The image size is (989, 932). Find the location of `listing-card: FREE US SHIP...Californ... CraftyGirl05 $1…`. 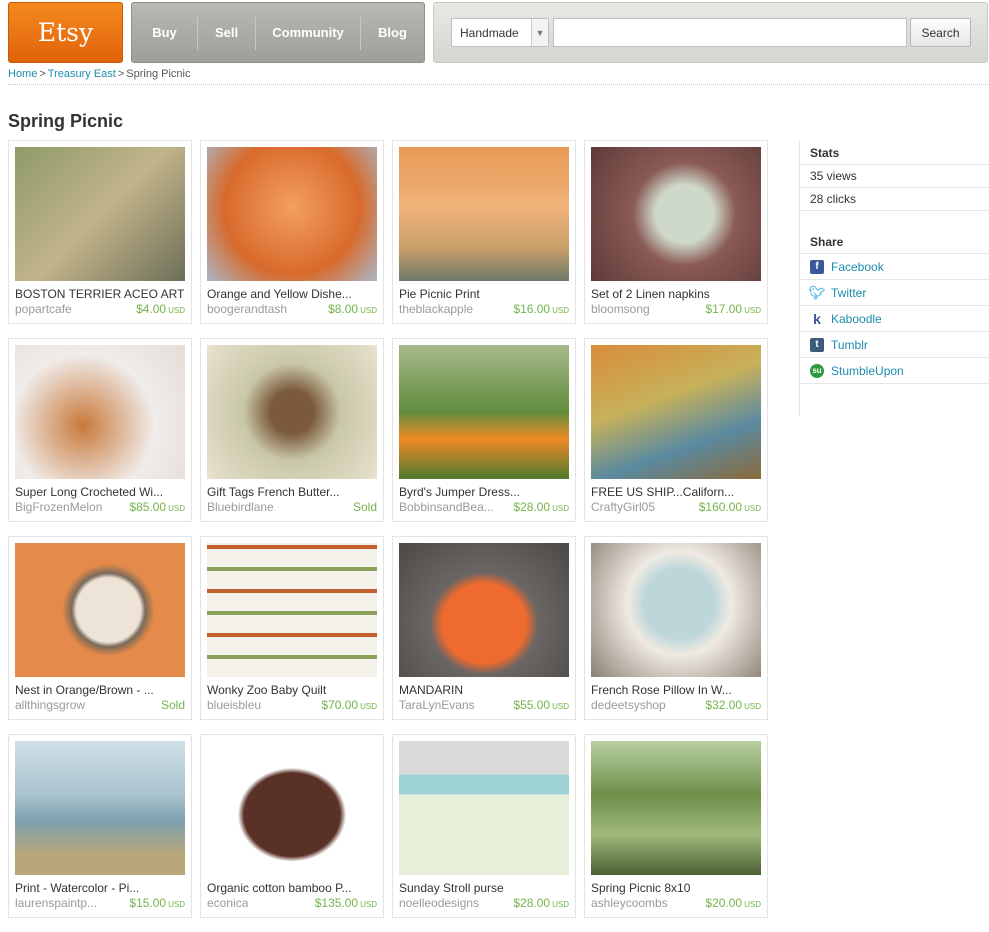

listing-card: FREE US SHIP...Californ... CraftyGirl05 $1… is located at coordinates (676, 430).